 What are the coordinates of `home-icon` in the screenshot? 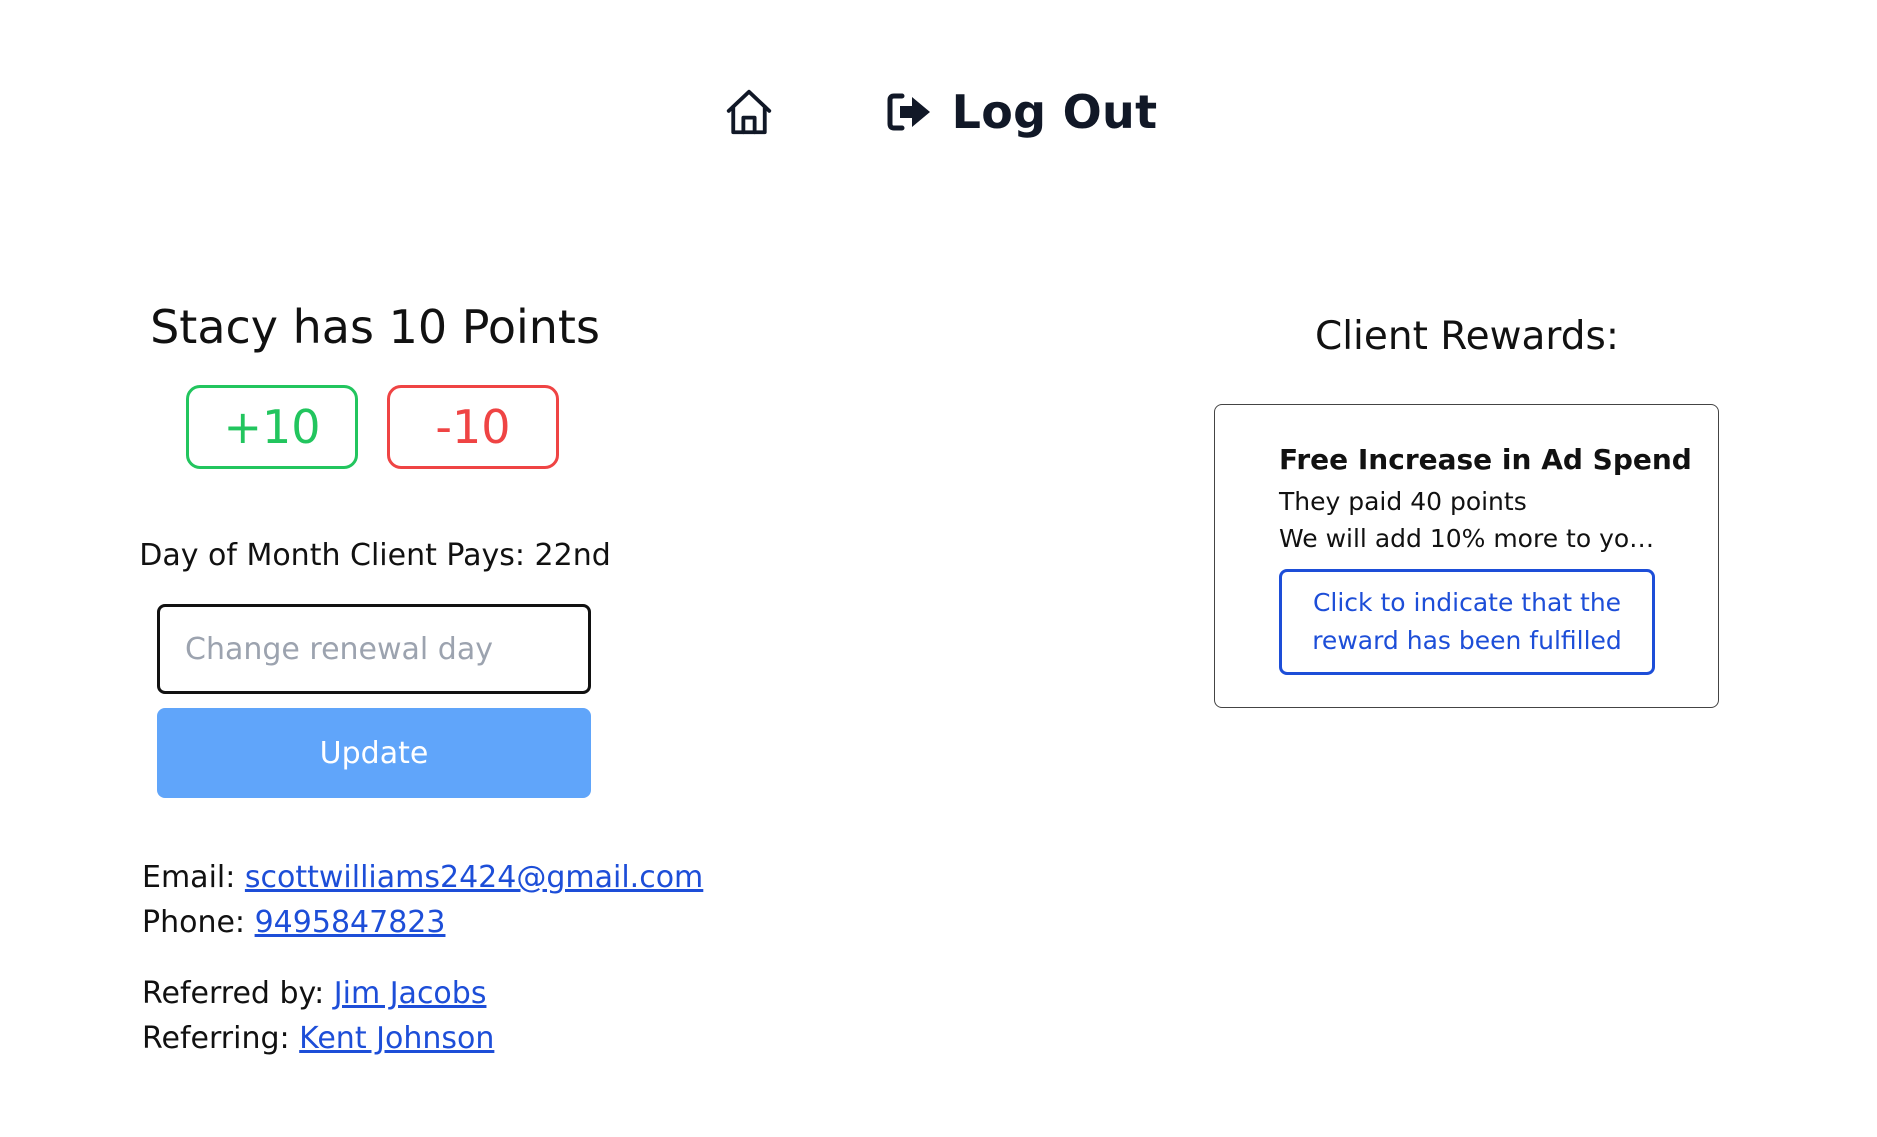 It's located at (748, 112).